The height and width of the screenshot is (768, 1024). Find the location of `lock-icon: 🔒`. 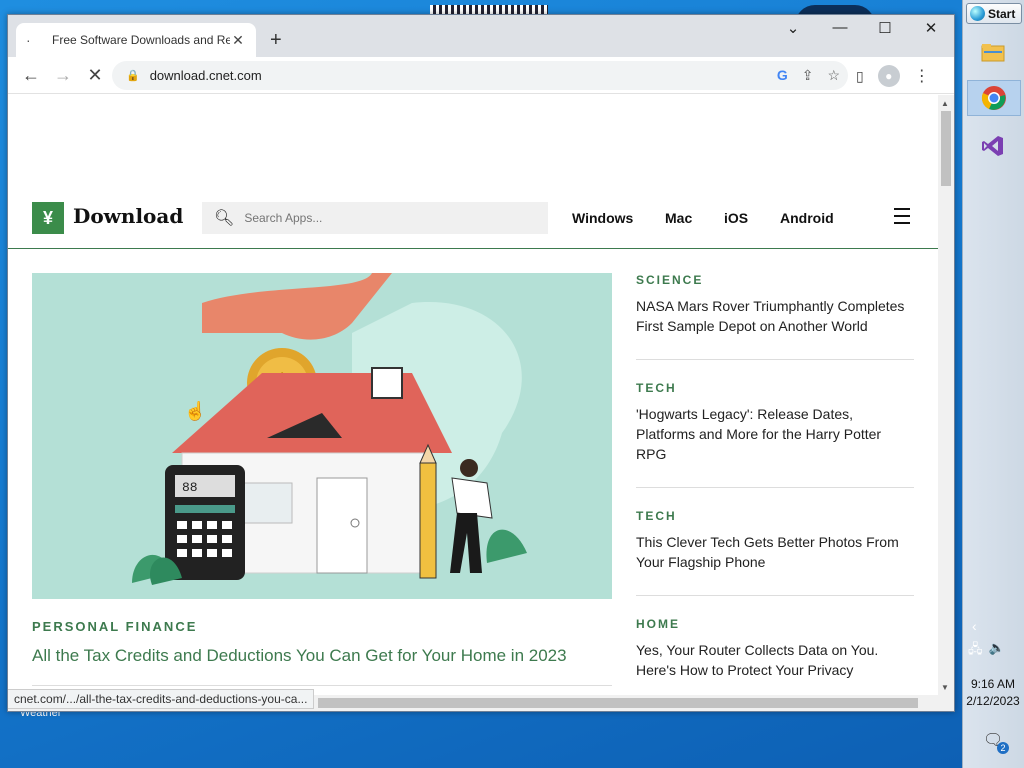

lock-icon: 🔒 is located at coordinates (133, 75).